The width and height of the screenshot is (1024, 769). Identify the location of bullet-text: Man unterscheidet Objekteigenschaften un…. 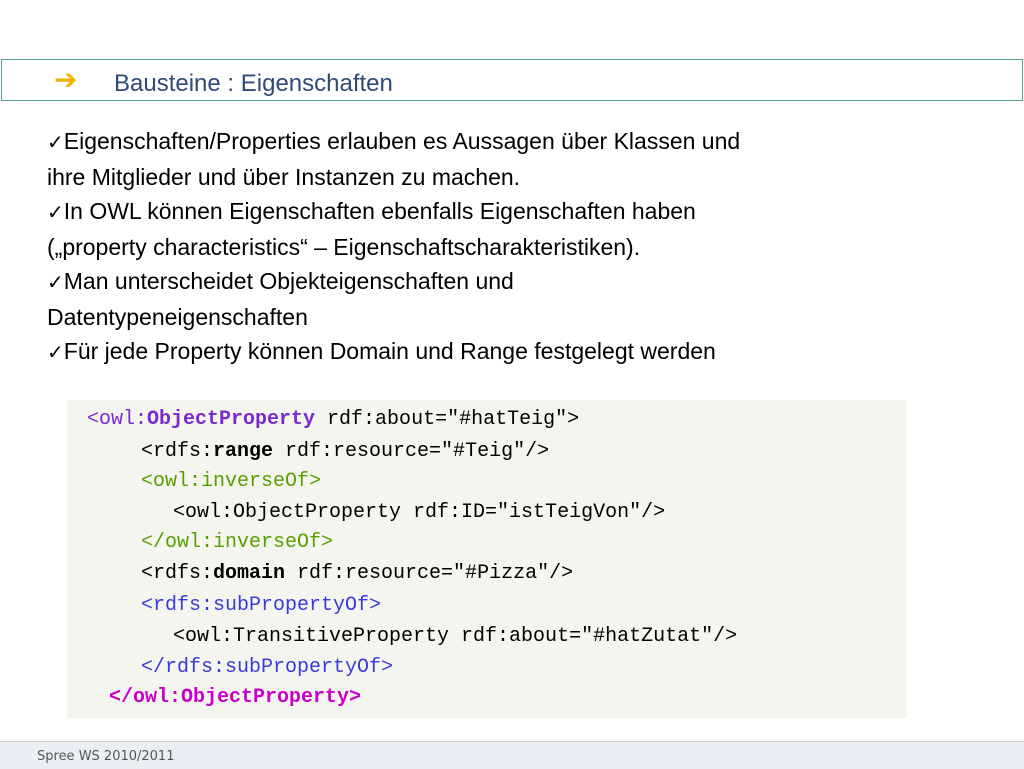
(288, 281).